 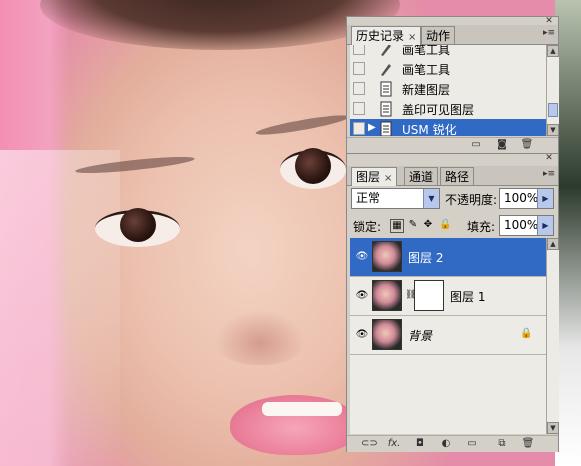 What do you see at coordinates (471, 200) in the screenshot?
I see `opacity-label: 不透明度:` at bounding box center [471, 200].